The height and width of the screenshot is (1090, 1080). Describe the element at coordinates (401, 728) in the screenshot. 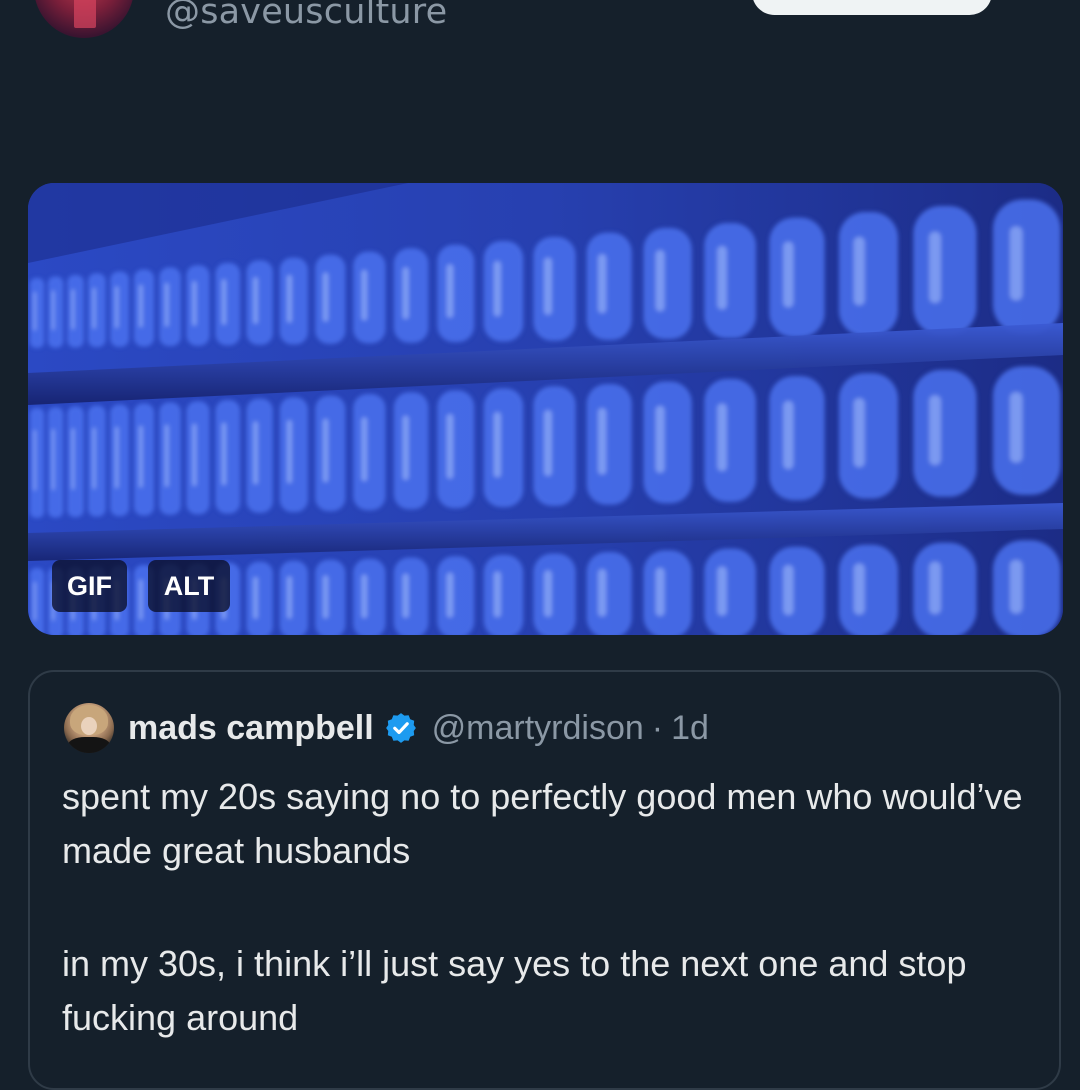

I see `verified-badge-icon` at that location.